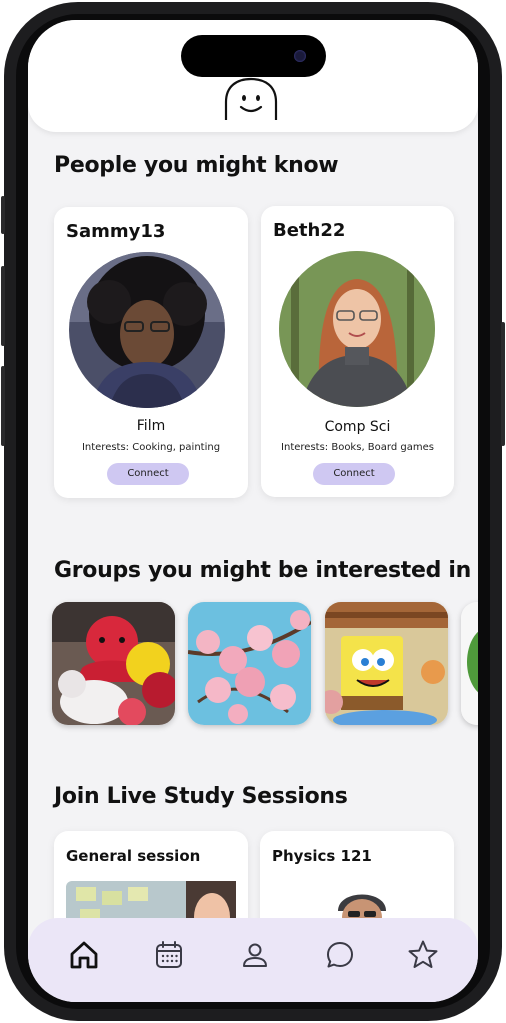 Image resolution: width=506 pixels, height=1023 pixels. Describe the element at coordinates (322, 856) in the screenshot. I see `session-title: Physics 121` at that location.